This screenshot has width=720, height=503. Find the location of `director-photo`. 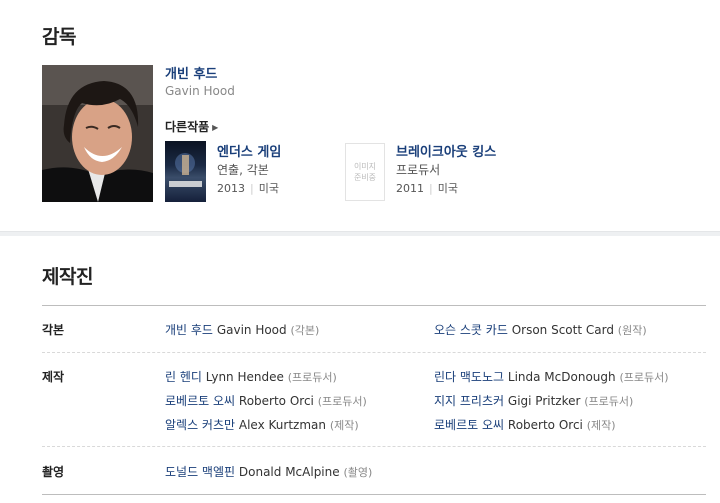

director-photo is located at coordinates (97, 133).